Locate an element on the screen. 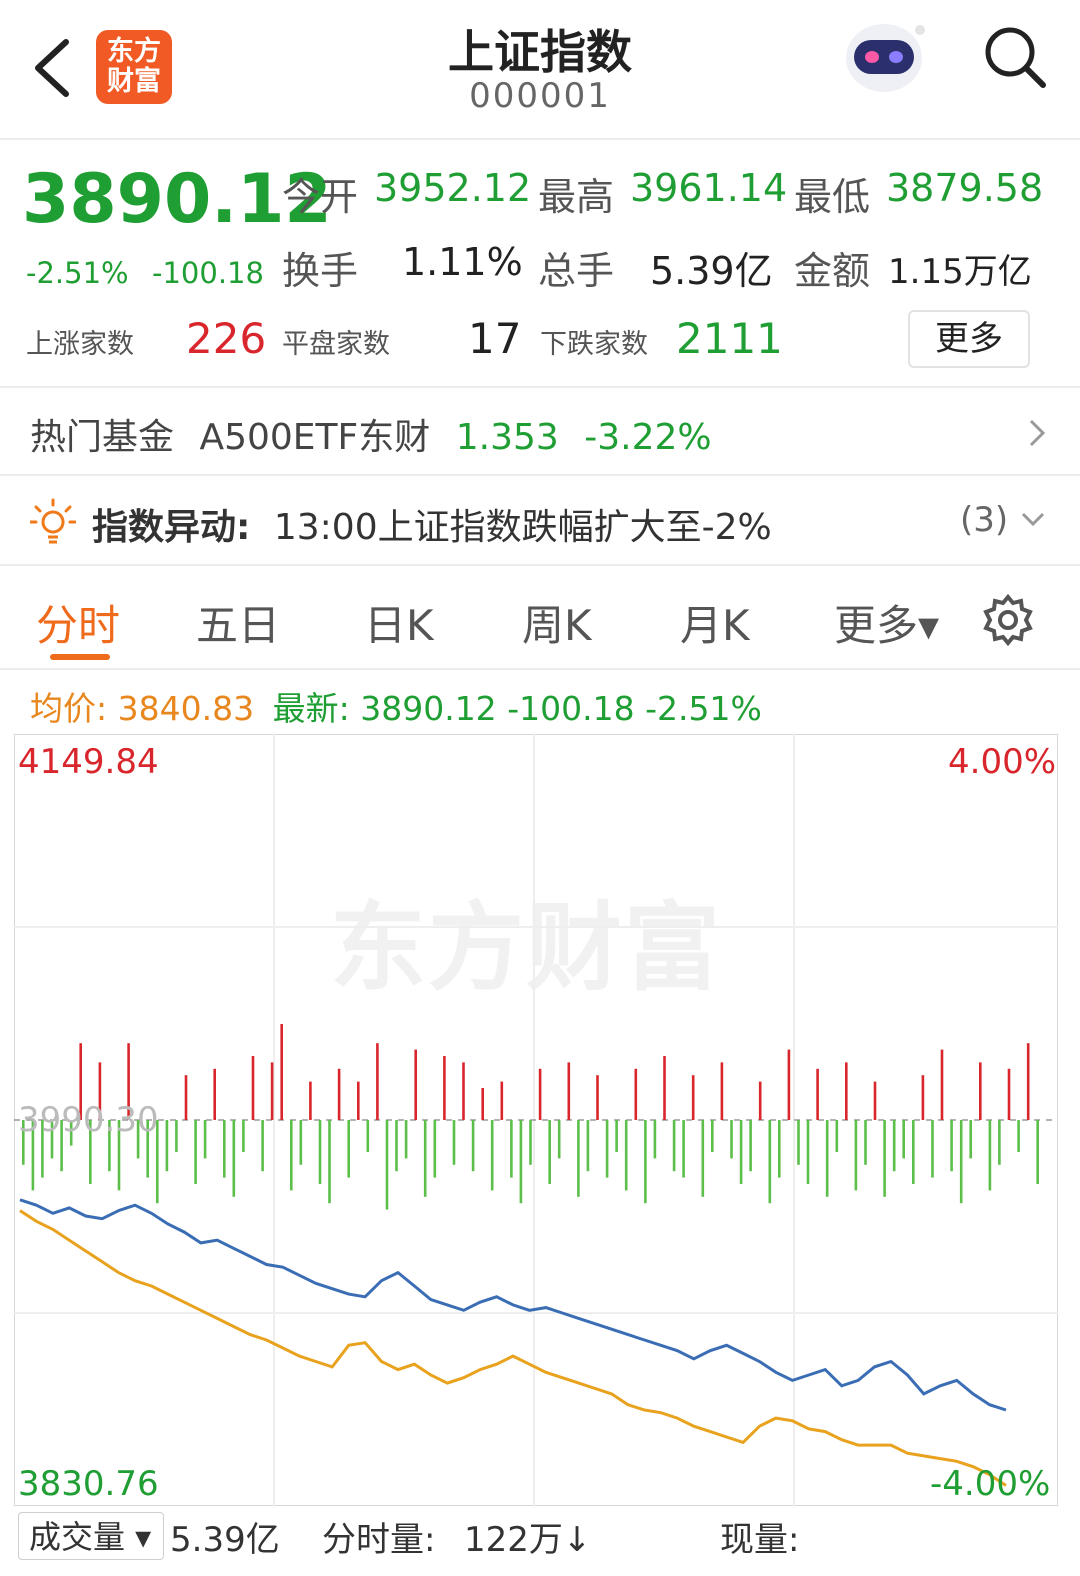  divider is located at coordinates (540, 387).